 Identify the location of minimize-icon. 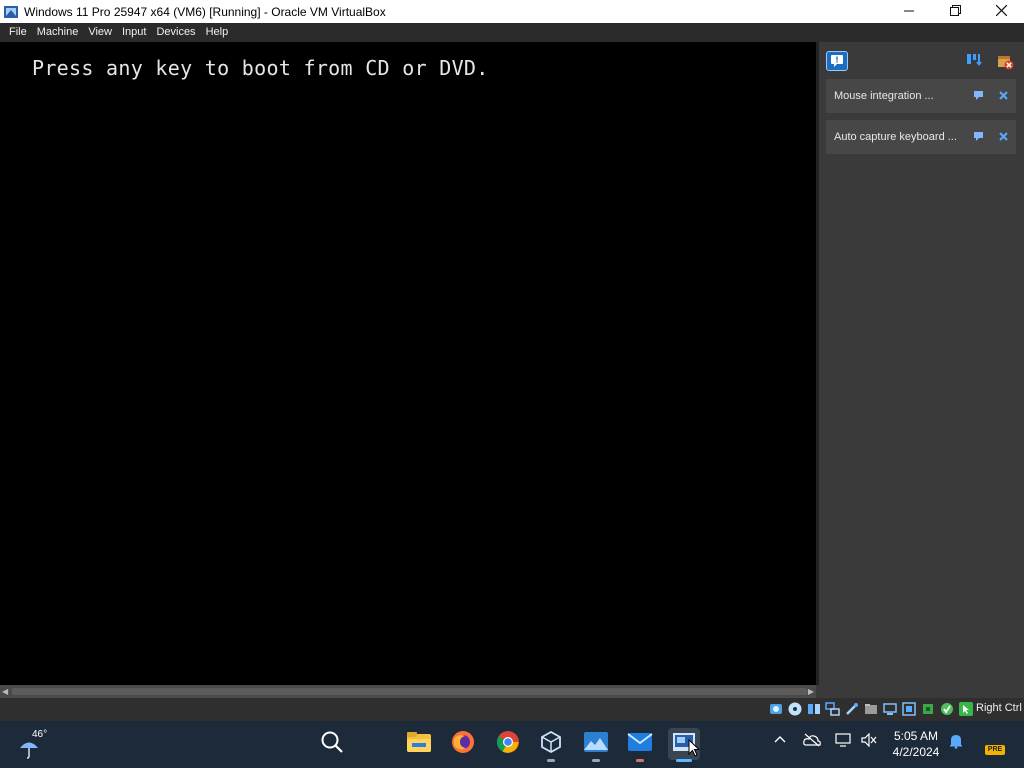
(909, 11).